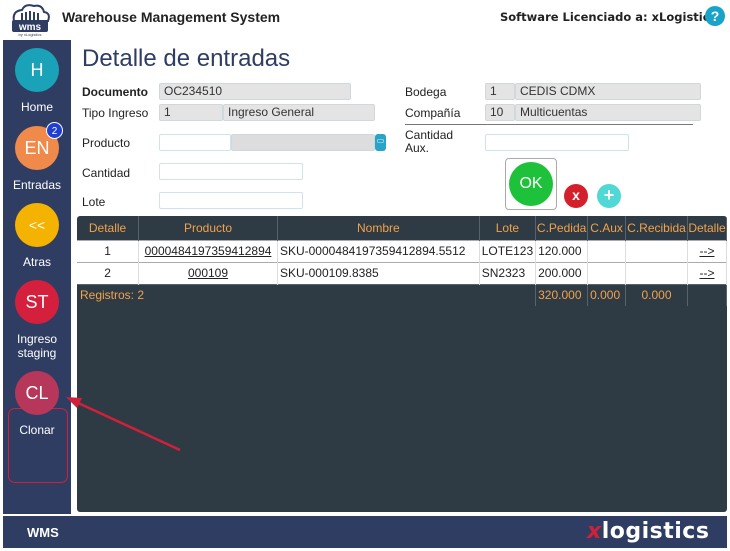  Describe the element at coordinates (378, 250) in the screenshot. I see `cell-nombre: SKU-0000484197359412894.5512` at that location.